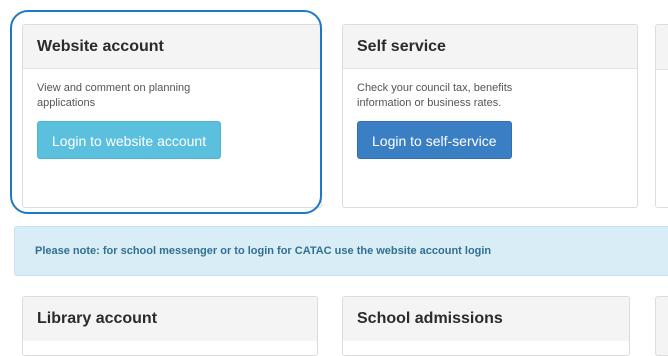  Describe the element at coordinates (129, 140) in the screenshot. I see `login-website-account-button: Login to website account` at that location.